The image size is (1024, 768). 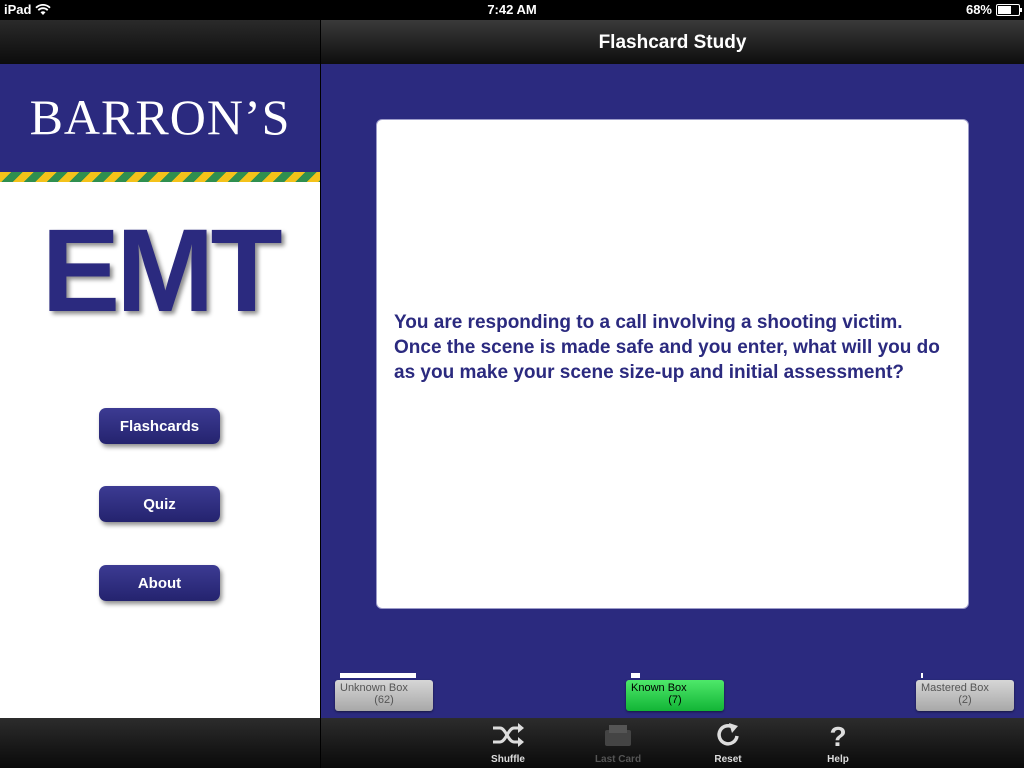 What do you see at coordinates (1009, 9) in the screenshot?
I see `battery-icon` at bounding box center [1009, 9].